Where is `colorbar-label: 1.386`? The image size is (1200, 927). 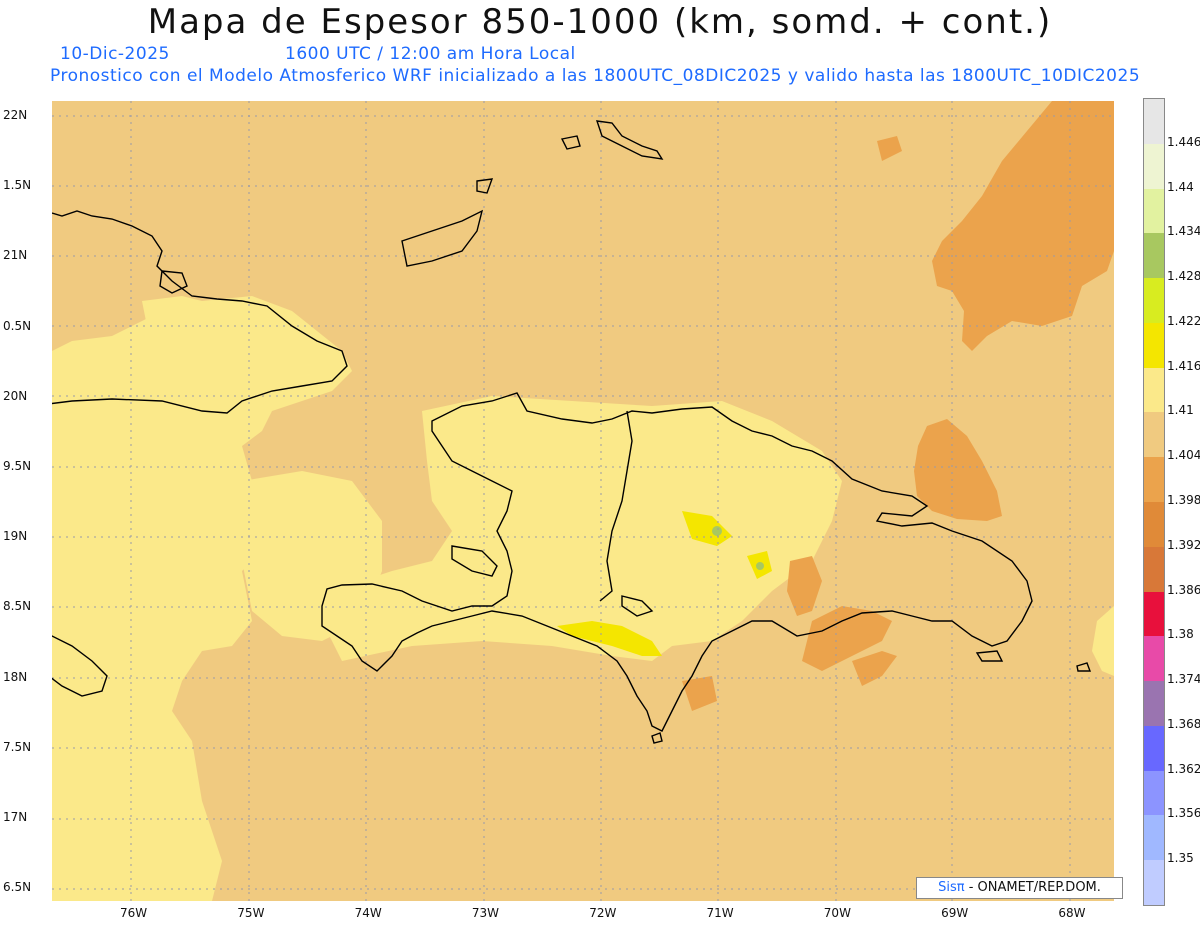 colorbar-label: 1.386 is located at coordinates (1183, 589).